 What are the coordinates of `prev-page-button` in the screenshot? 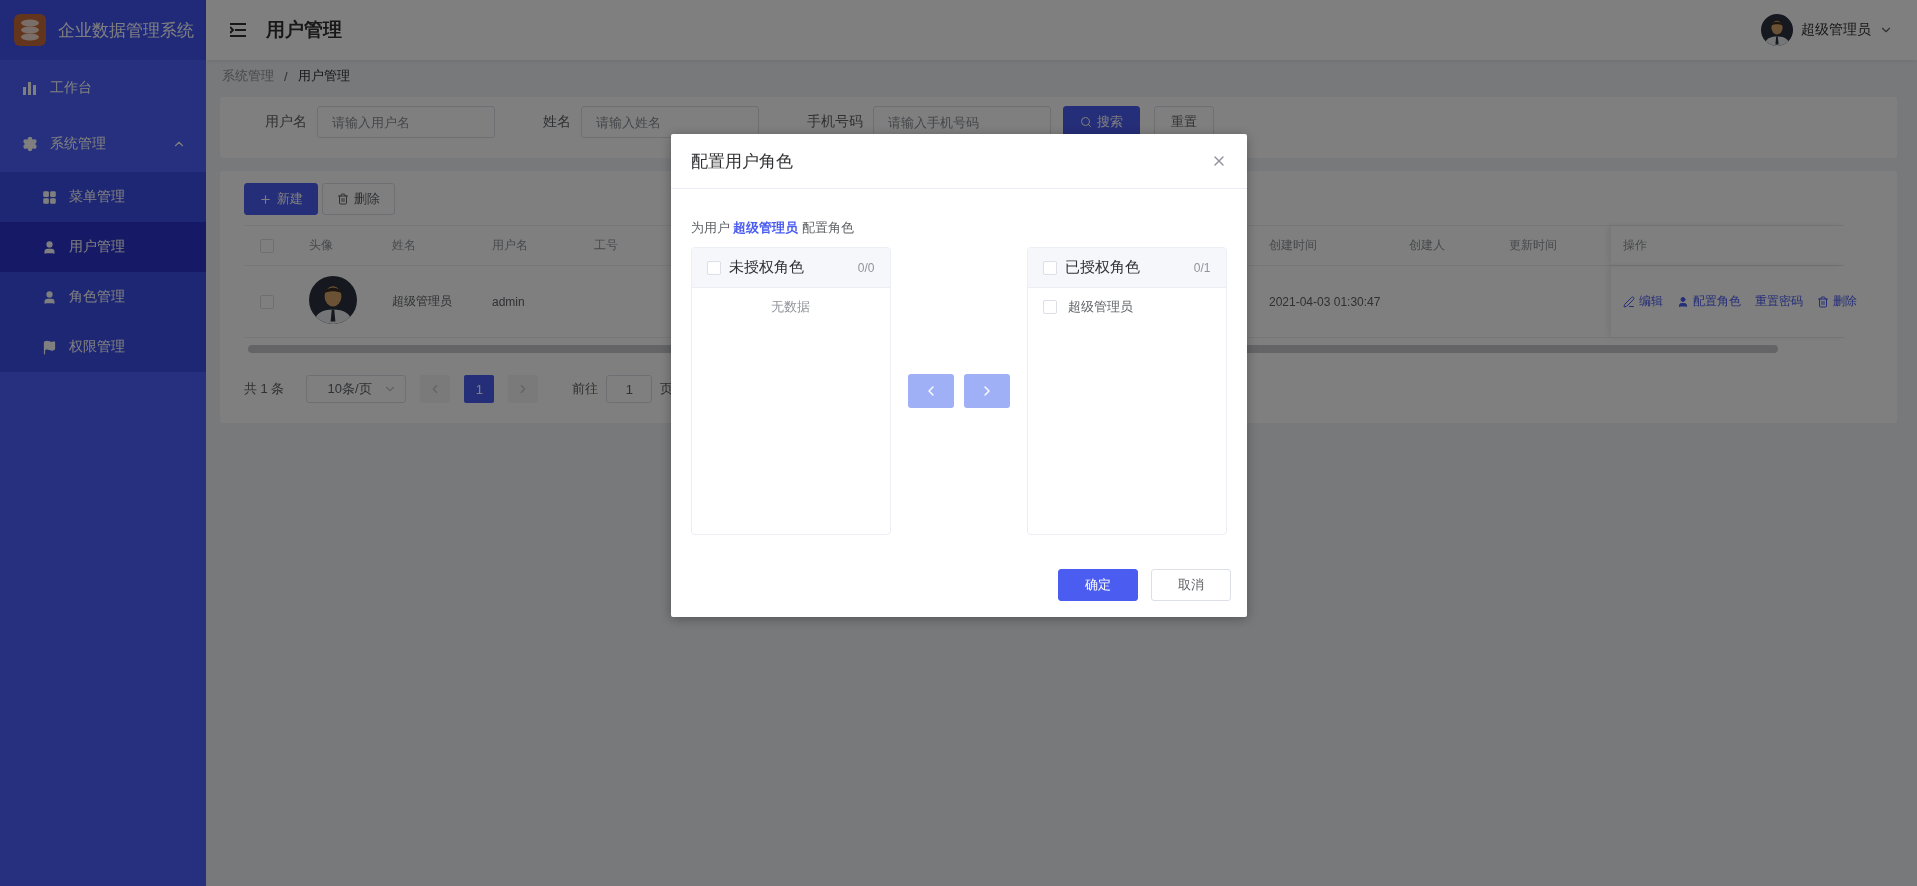 It's located at (435, 389).